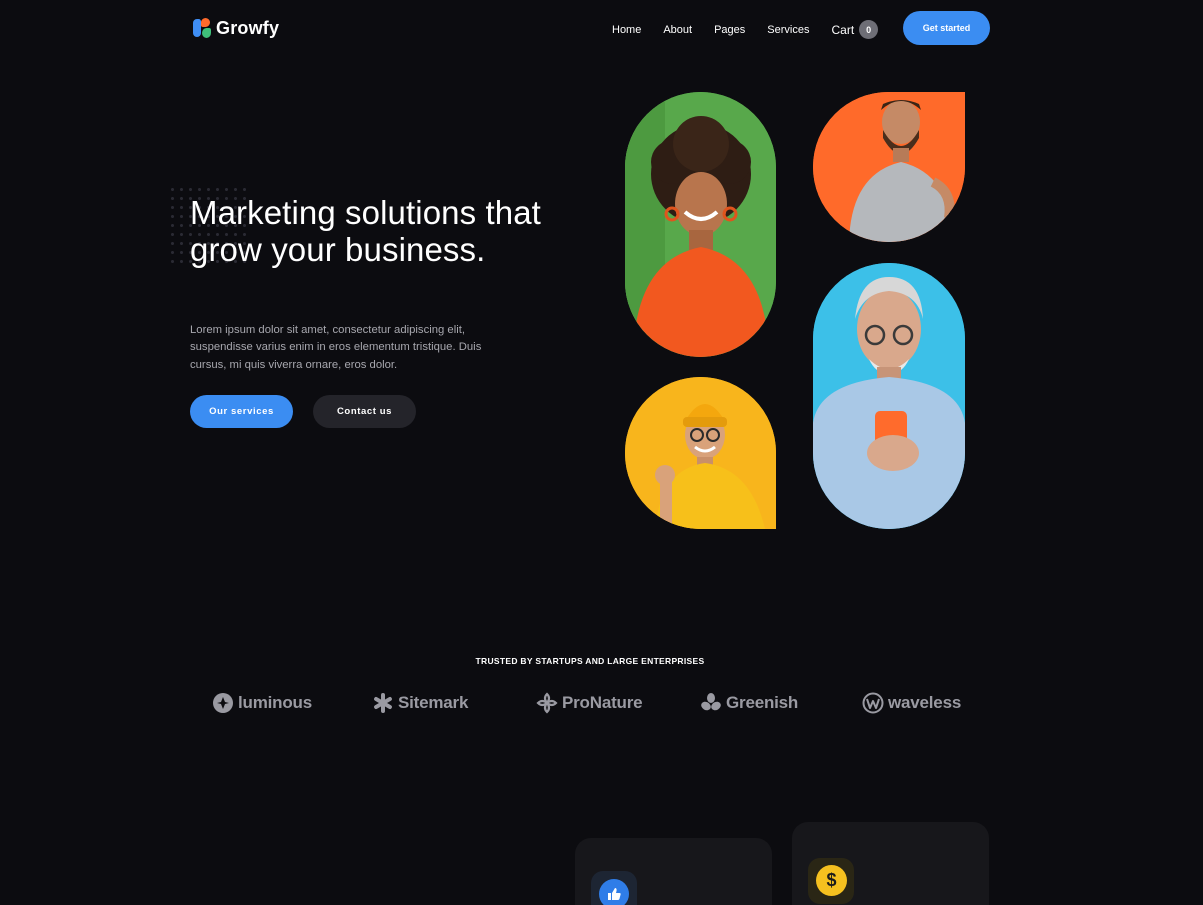 Image resolution: width=1203 pixels, height=905 pixels. What do you see at coordinates (364, 411) in the screenshot?
I see `contact-us-button: Contact us` at bounding box center [364, 411].